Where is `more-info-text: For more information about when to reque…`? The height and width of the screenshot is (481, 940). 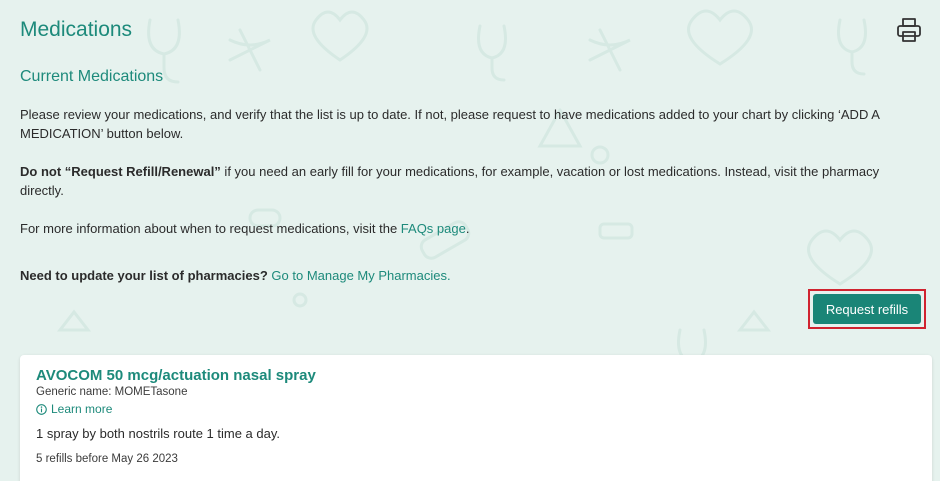 more-info-text: For more information about when to reque… is located at coordinates (472, 228).